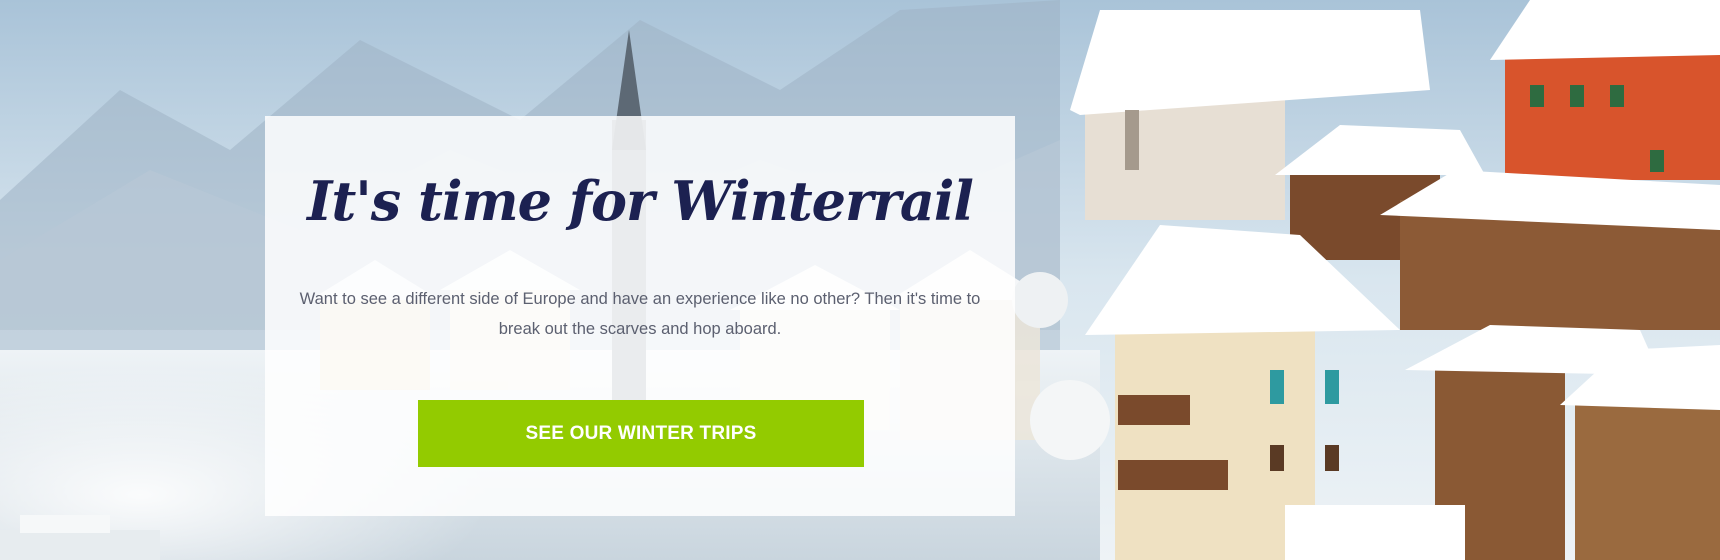  Describe the element at coordinates (640, 201) in the screenshot. I see `hero-title: It's time for Winterrail` at that location.